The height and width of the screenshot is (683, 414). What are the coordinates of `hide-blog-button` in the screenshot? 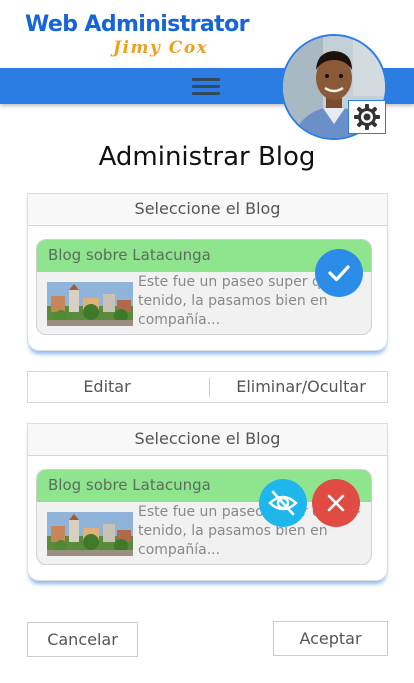 It's located at (283, 503).